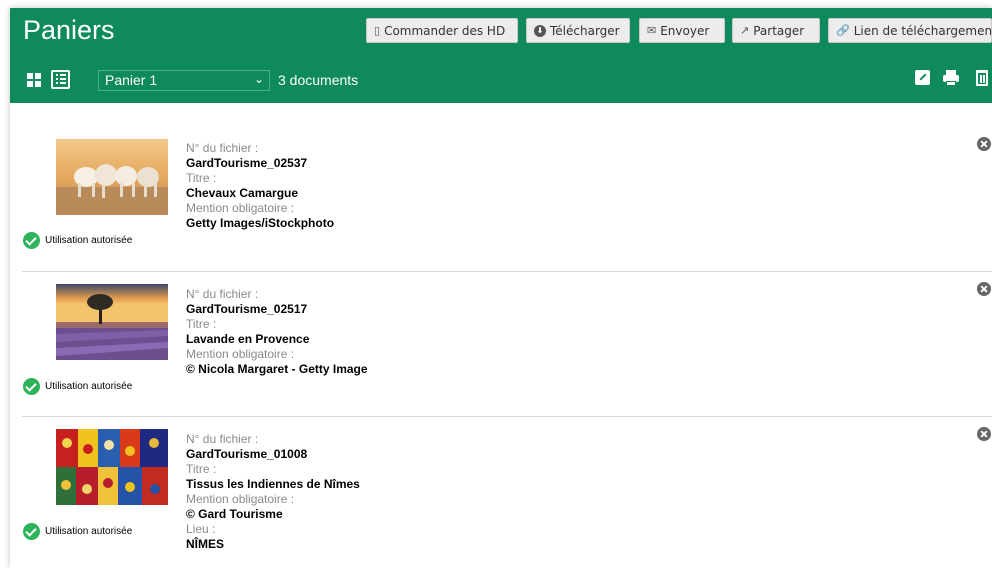 This screenshot has height=568, width=992. Describe the element at coordinates (234, 514) in the screenshot. I see `credit-value: © Gard Tourisme` at that location.